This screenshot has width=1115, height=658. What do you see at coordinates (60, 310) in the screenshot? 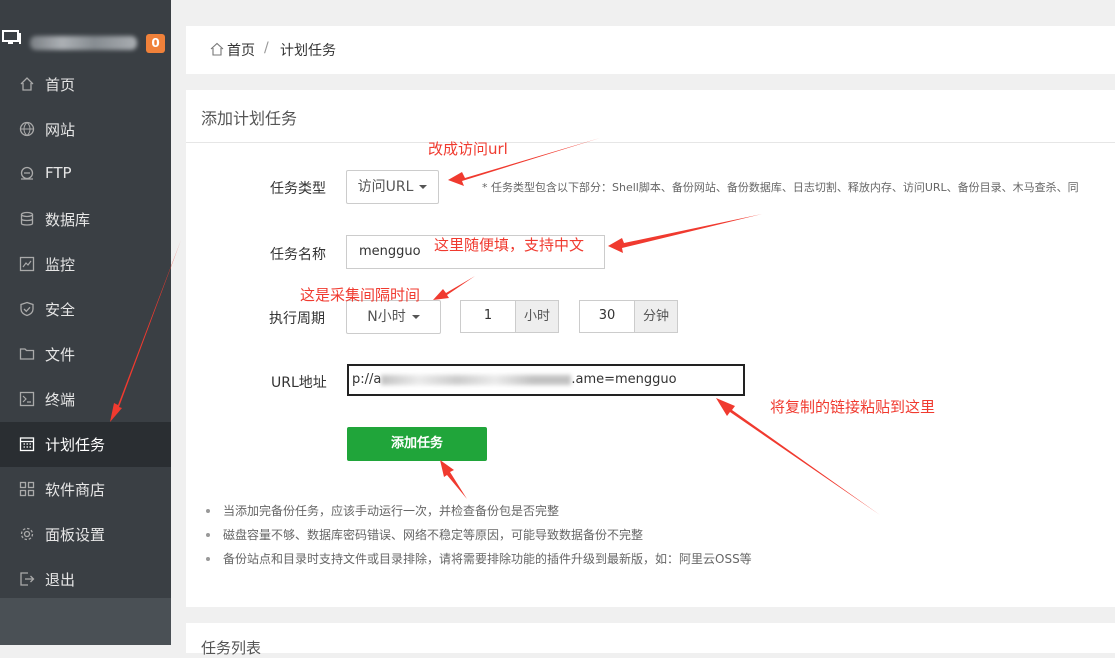
I see `sidebar-item-label: 安全` at bounding box center [60, 310].